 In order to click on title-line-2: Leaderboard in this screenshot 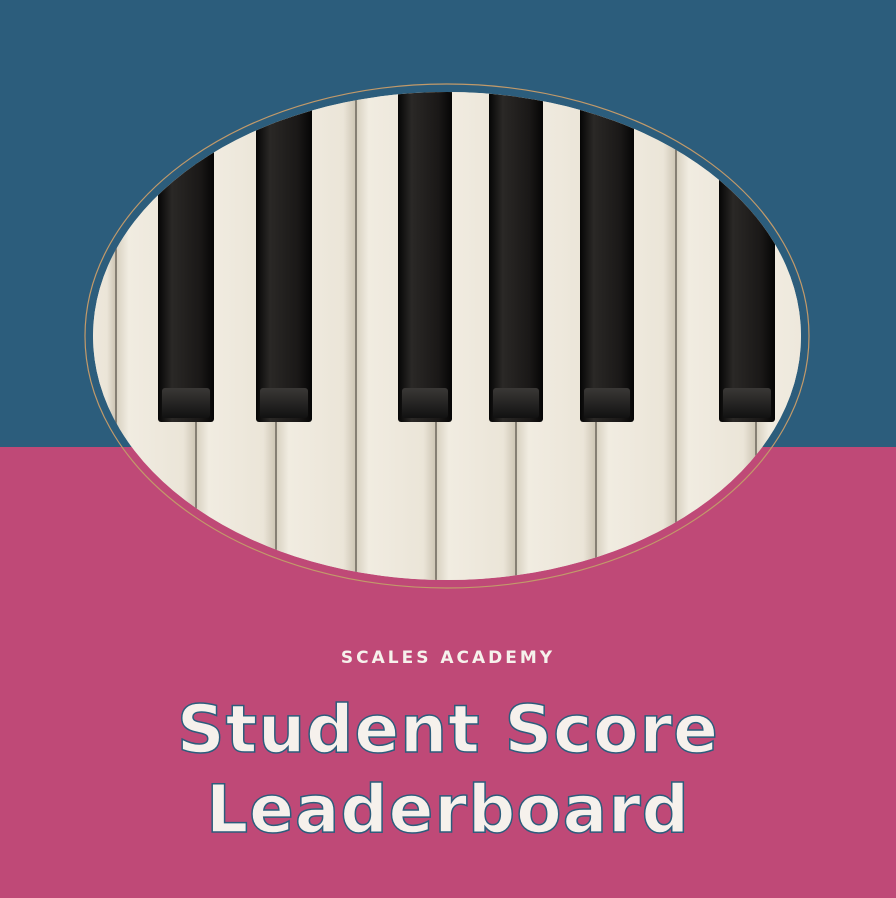, I will do `click(447, 809)`.